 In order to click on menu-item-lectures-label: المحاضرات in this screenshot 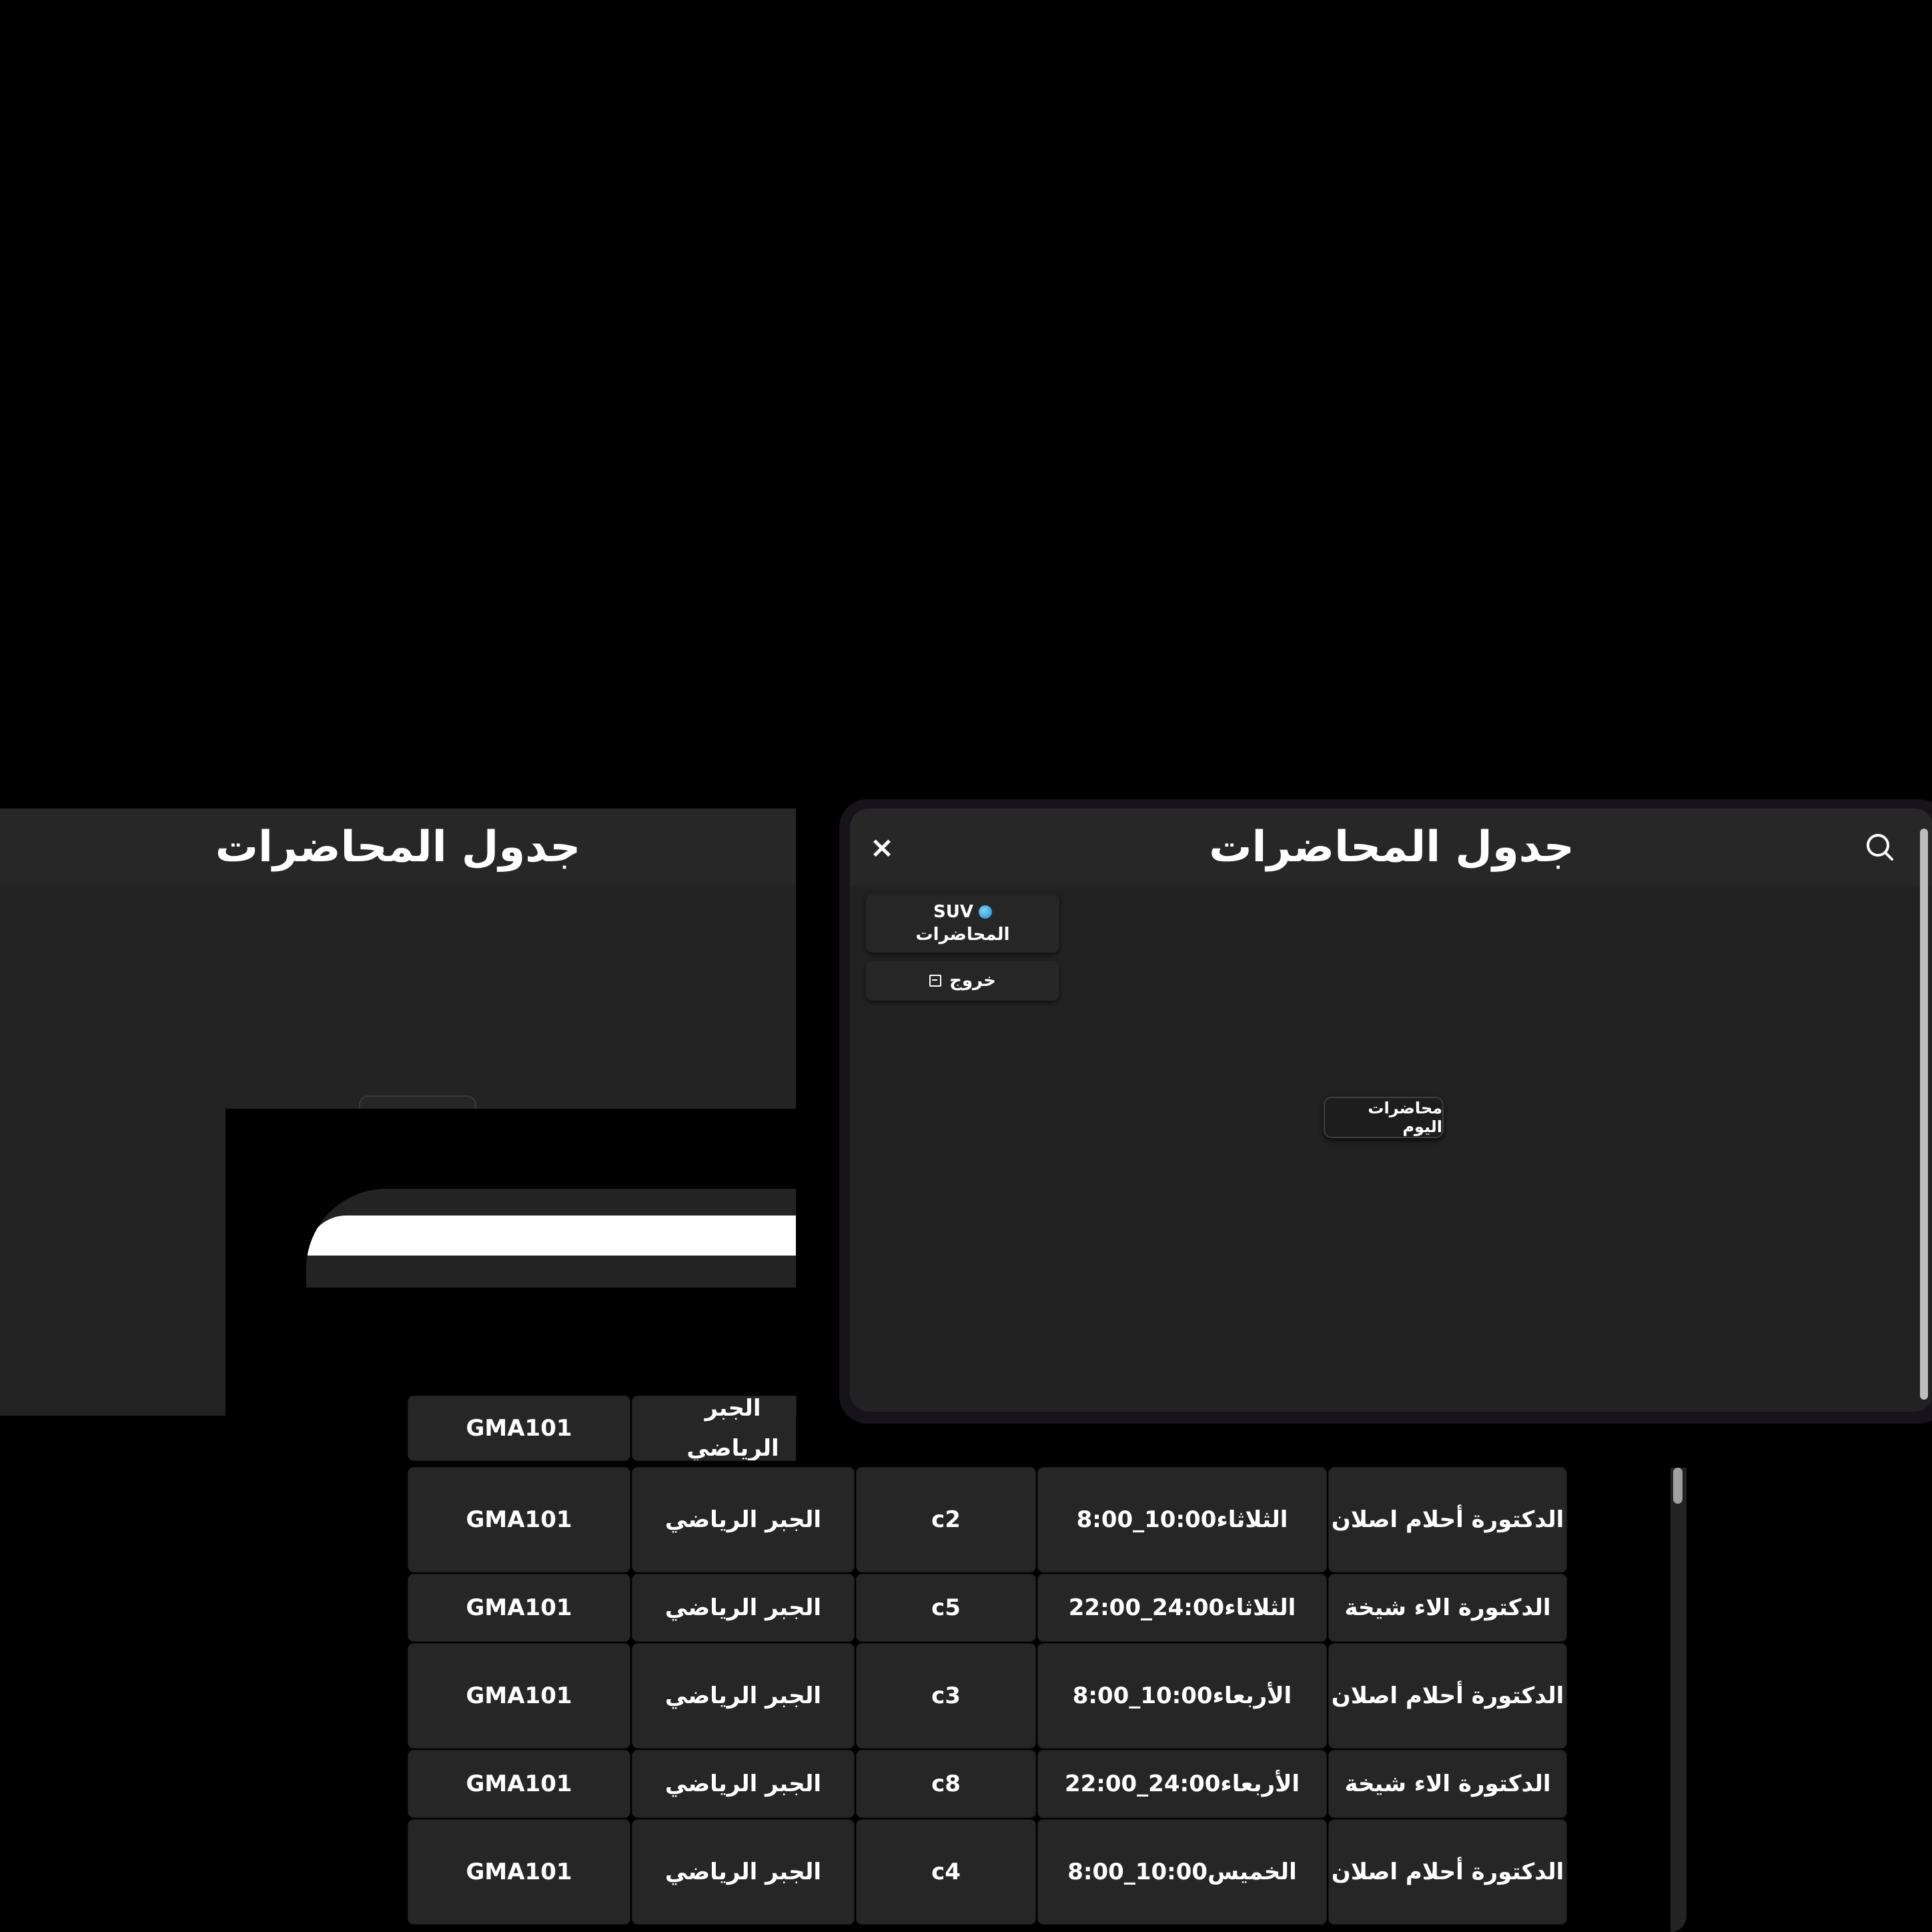, I will do `click(963, 935)`.